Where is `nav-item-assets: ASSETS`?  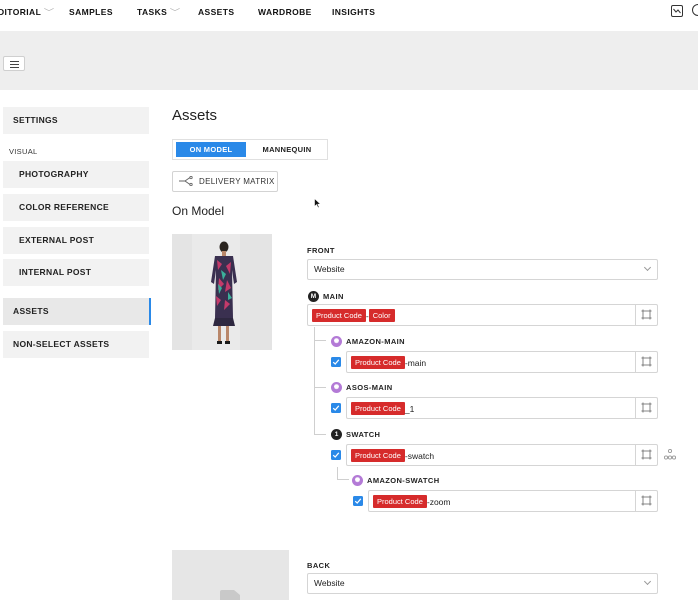 nav-item-assets: ASSETS is located at coordinates (216, 12).